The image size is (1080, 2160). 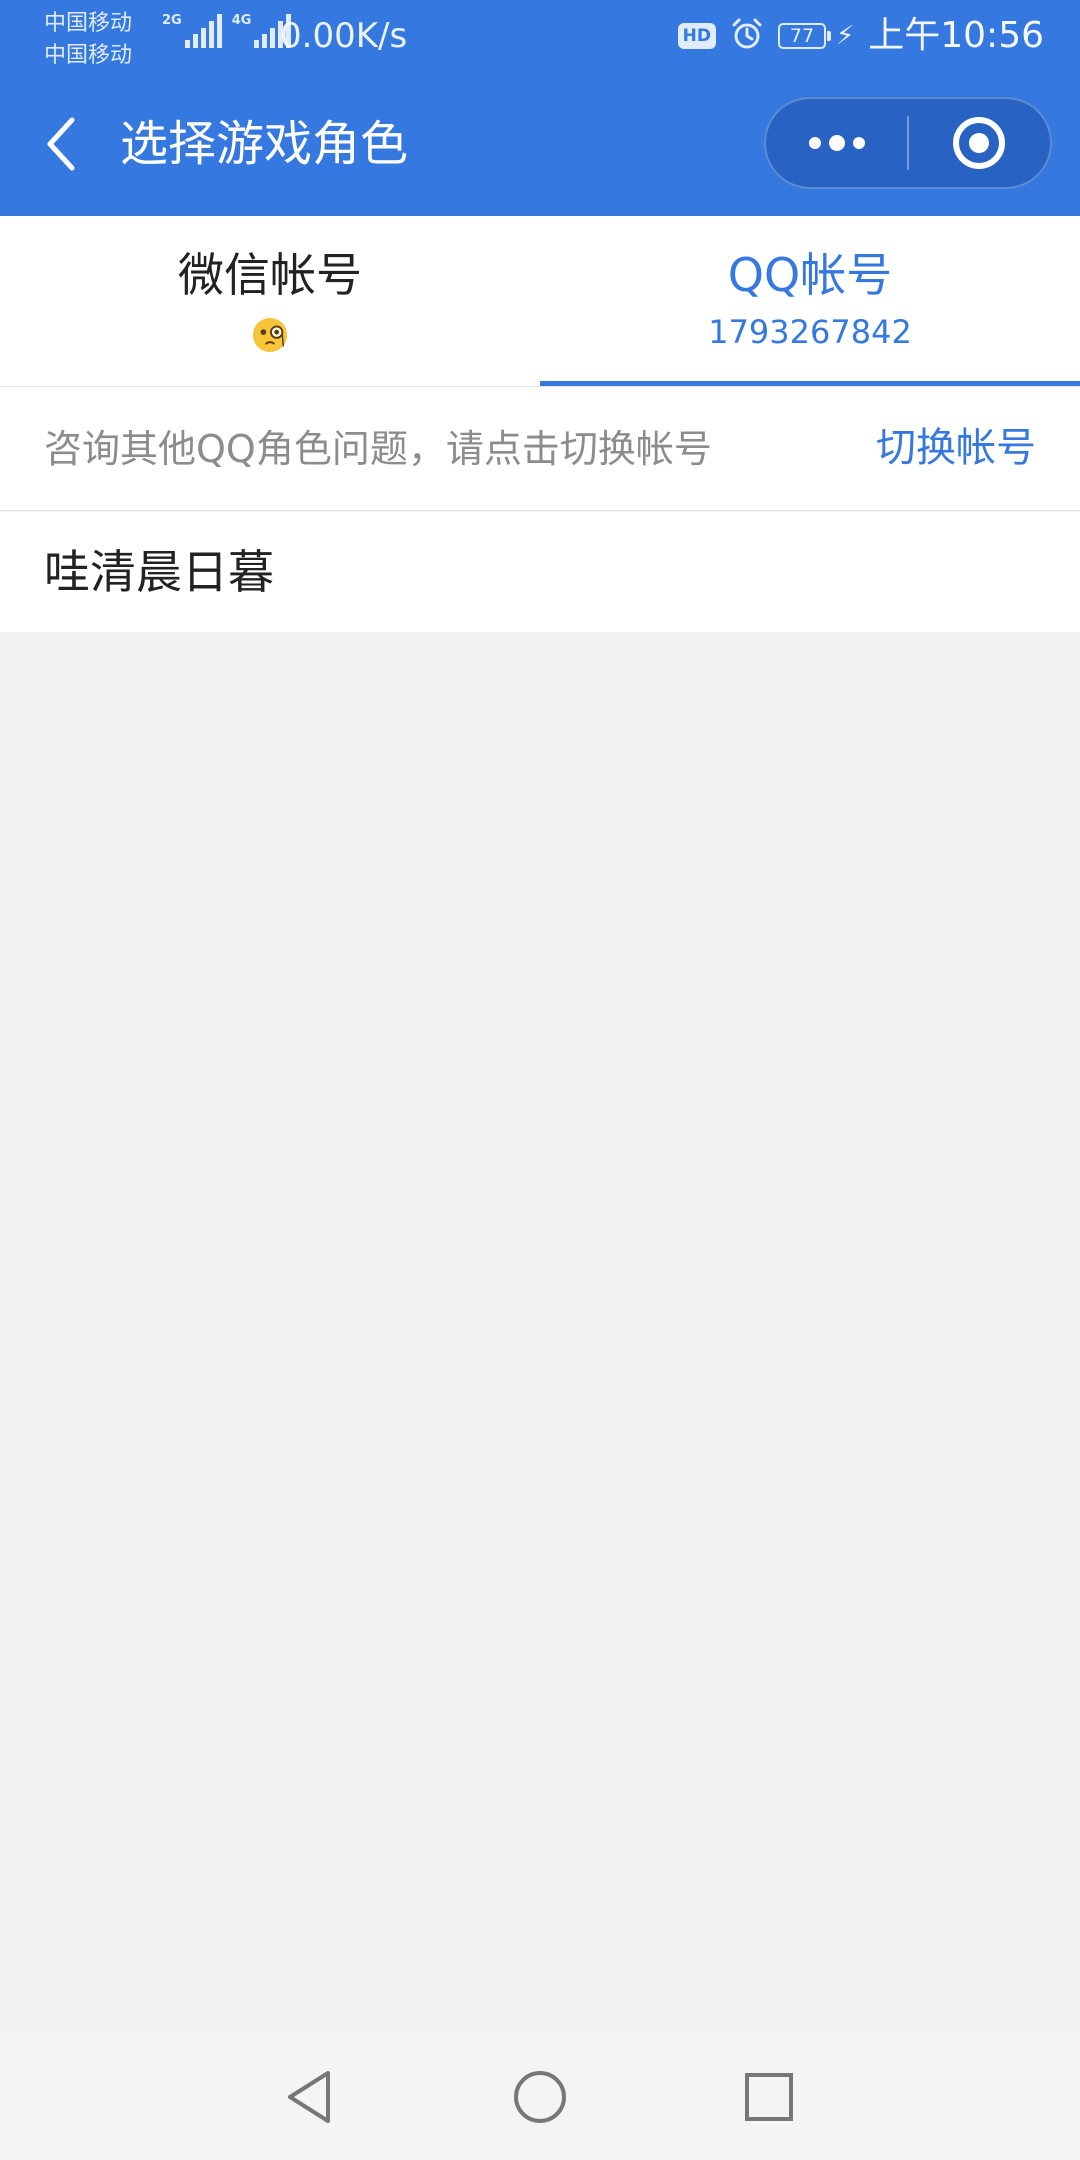 What do you see at coordinates (747, 36) in the screenshot?
I see `alarm-icon` at bounding box center [747, 36].